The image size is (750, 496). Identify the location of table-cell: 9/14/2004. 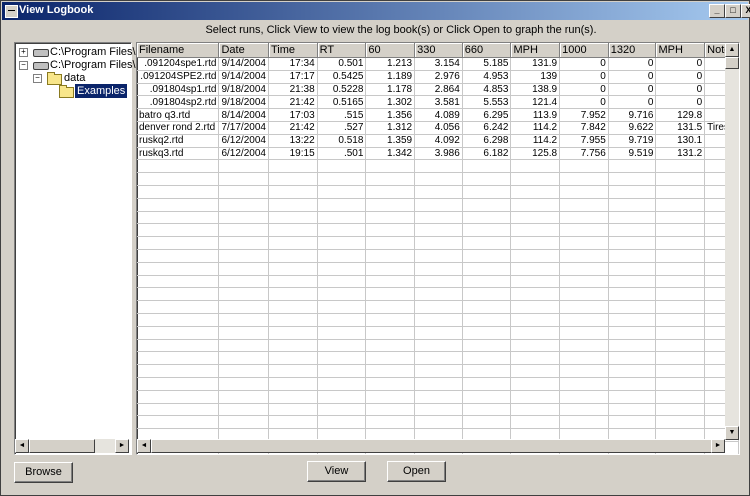
(243, 64).